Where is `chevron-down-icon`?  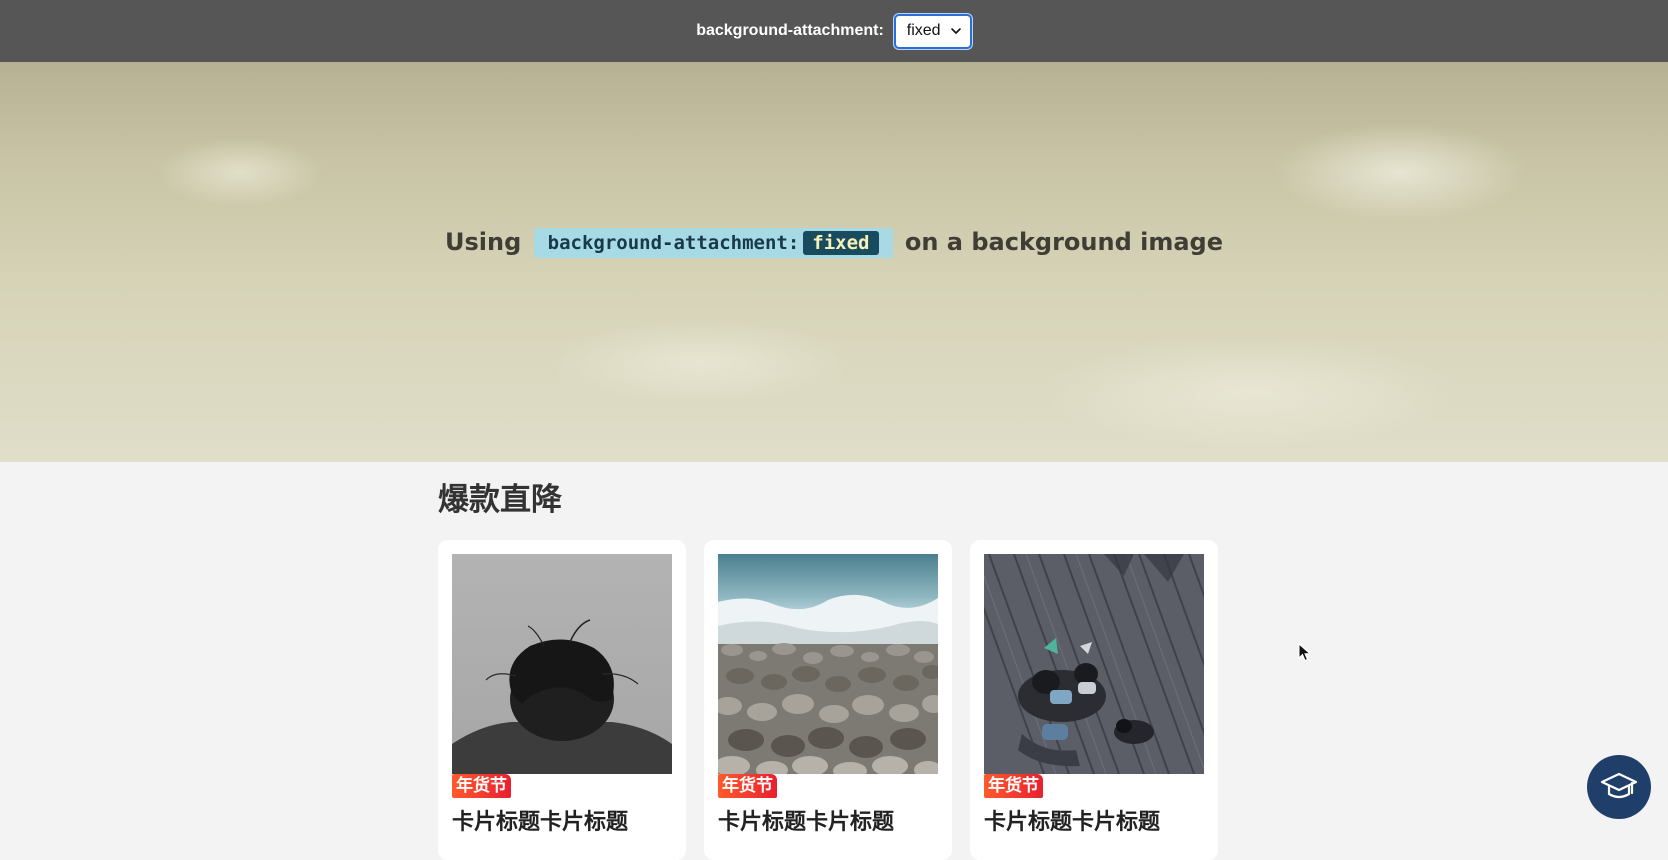 chevron-down-icon is located at coordinates (955, 30).